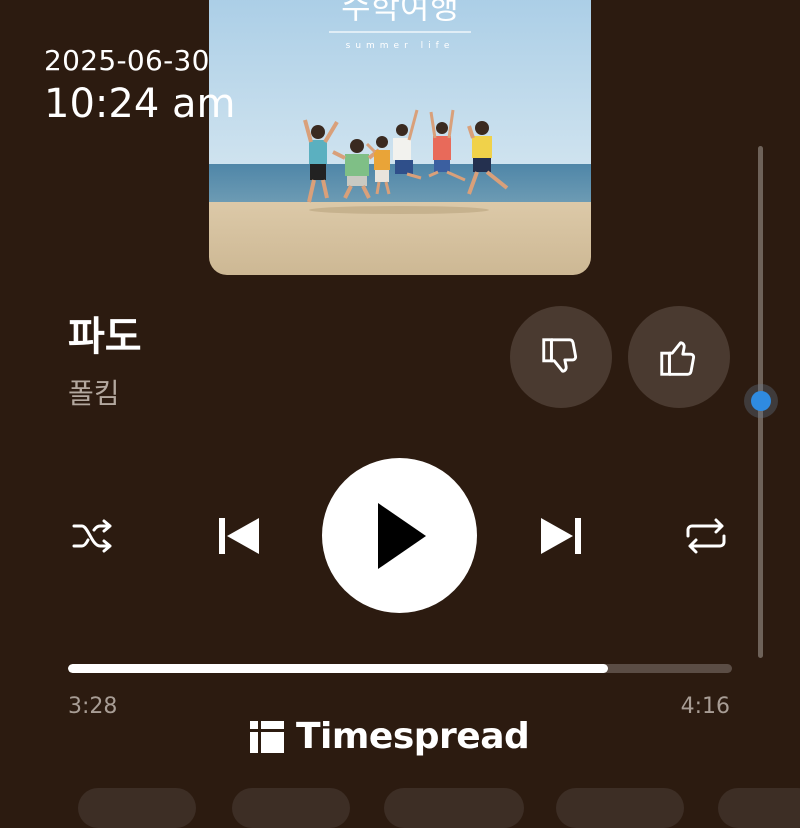 The height and width of the screenshot is (828, 800). I want to click on skip-previous-icon, so click(239, 536).